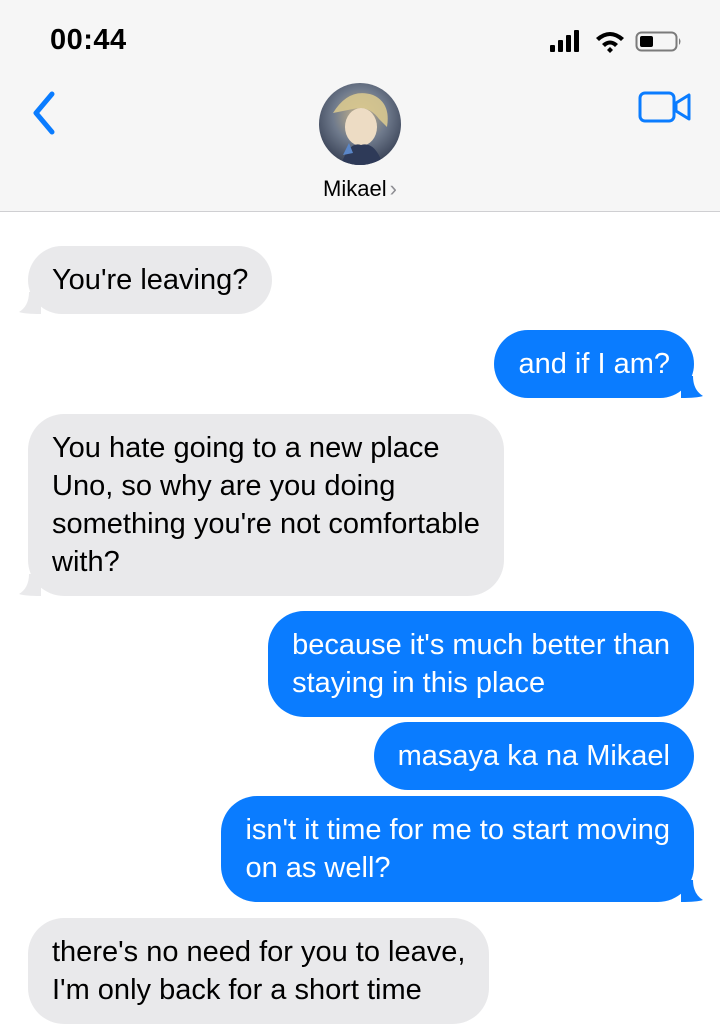 Image resolution: width=720 pixels, height=1036 pixels. I want to click on message-line: Uno, so why are you doing, so click(224, 486).